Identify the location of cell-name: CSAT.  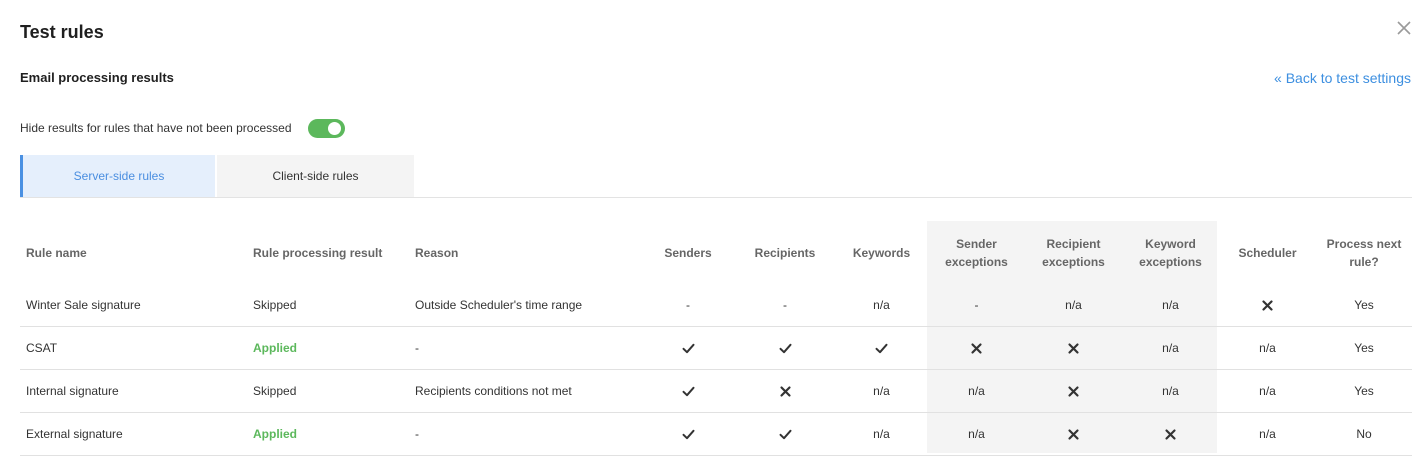
(133, 348).